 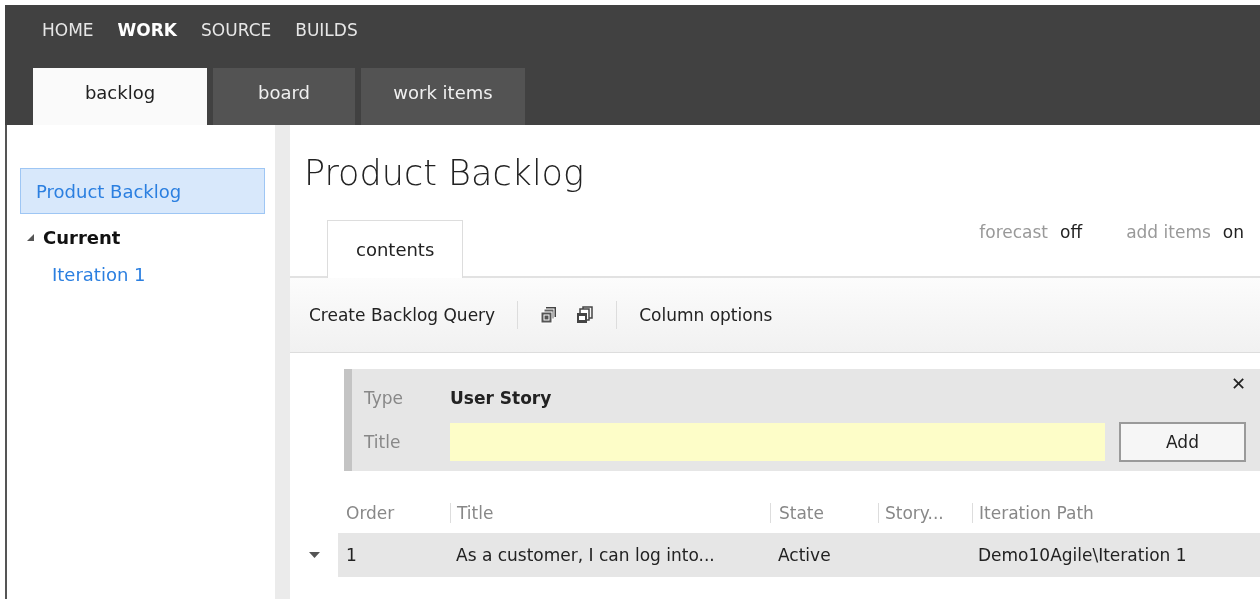 What do you see at coordinates (804, 555) in the screenshot?
I see `table-cell-text: Active` at bounding box center [804, 555].